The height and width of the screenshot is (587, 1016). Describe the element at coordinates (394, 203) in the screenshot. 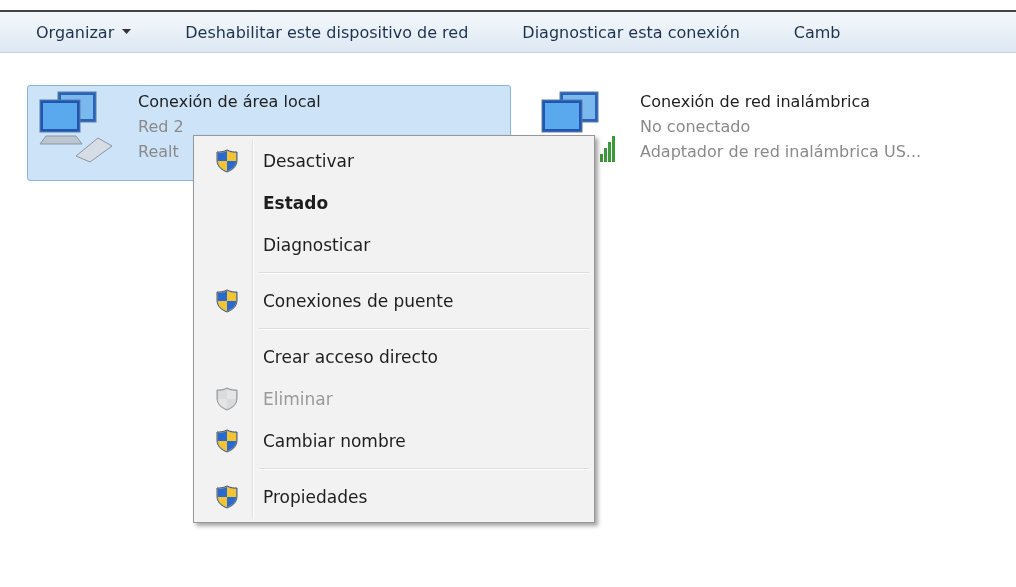

I see `menu-item: Estado` at that location.